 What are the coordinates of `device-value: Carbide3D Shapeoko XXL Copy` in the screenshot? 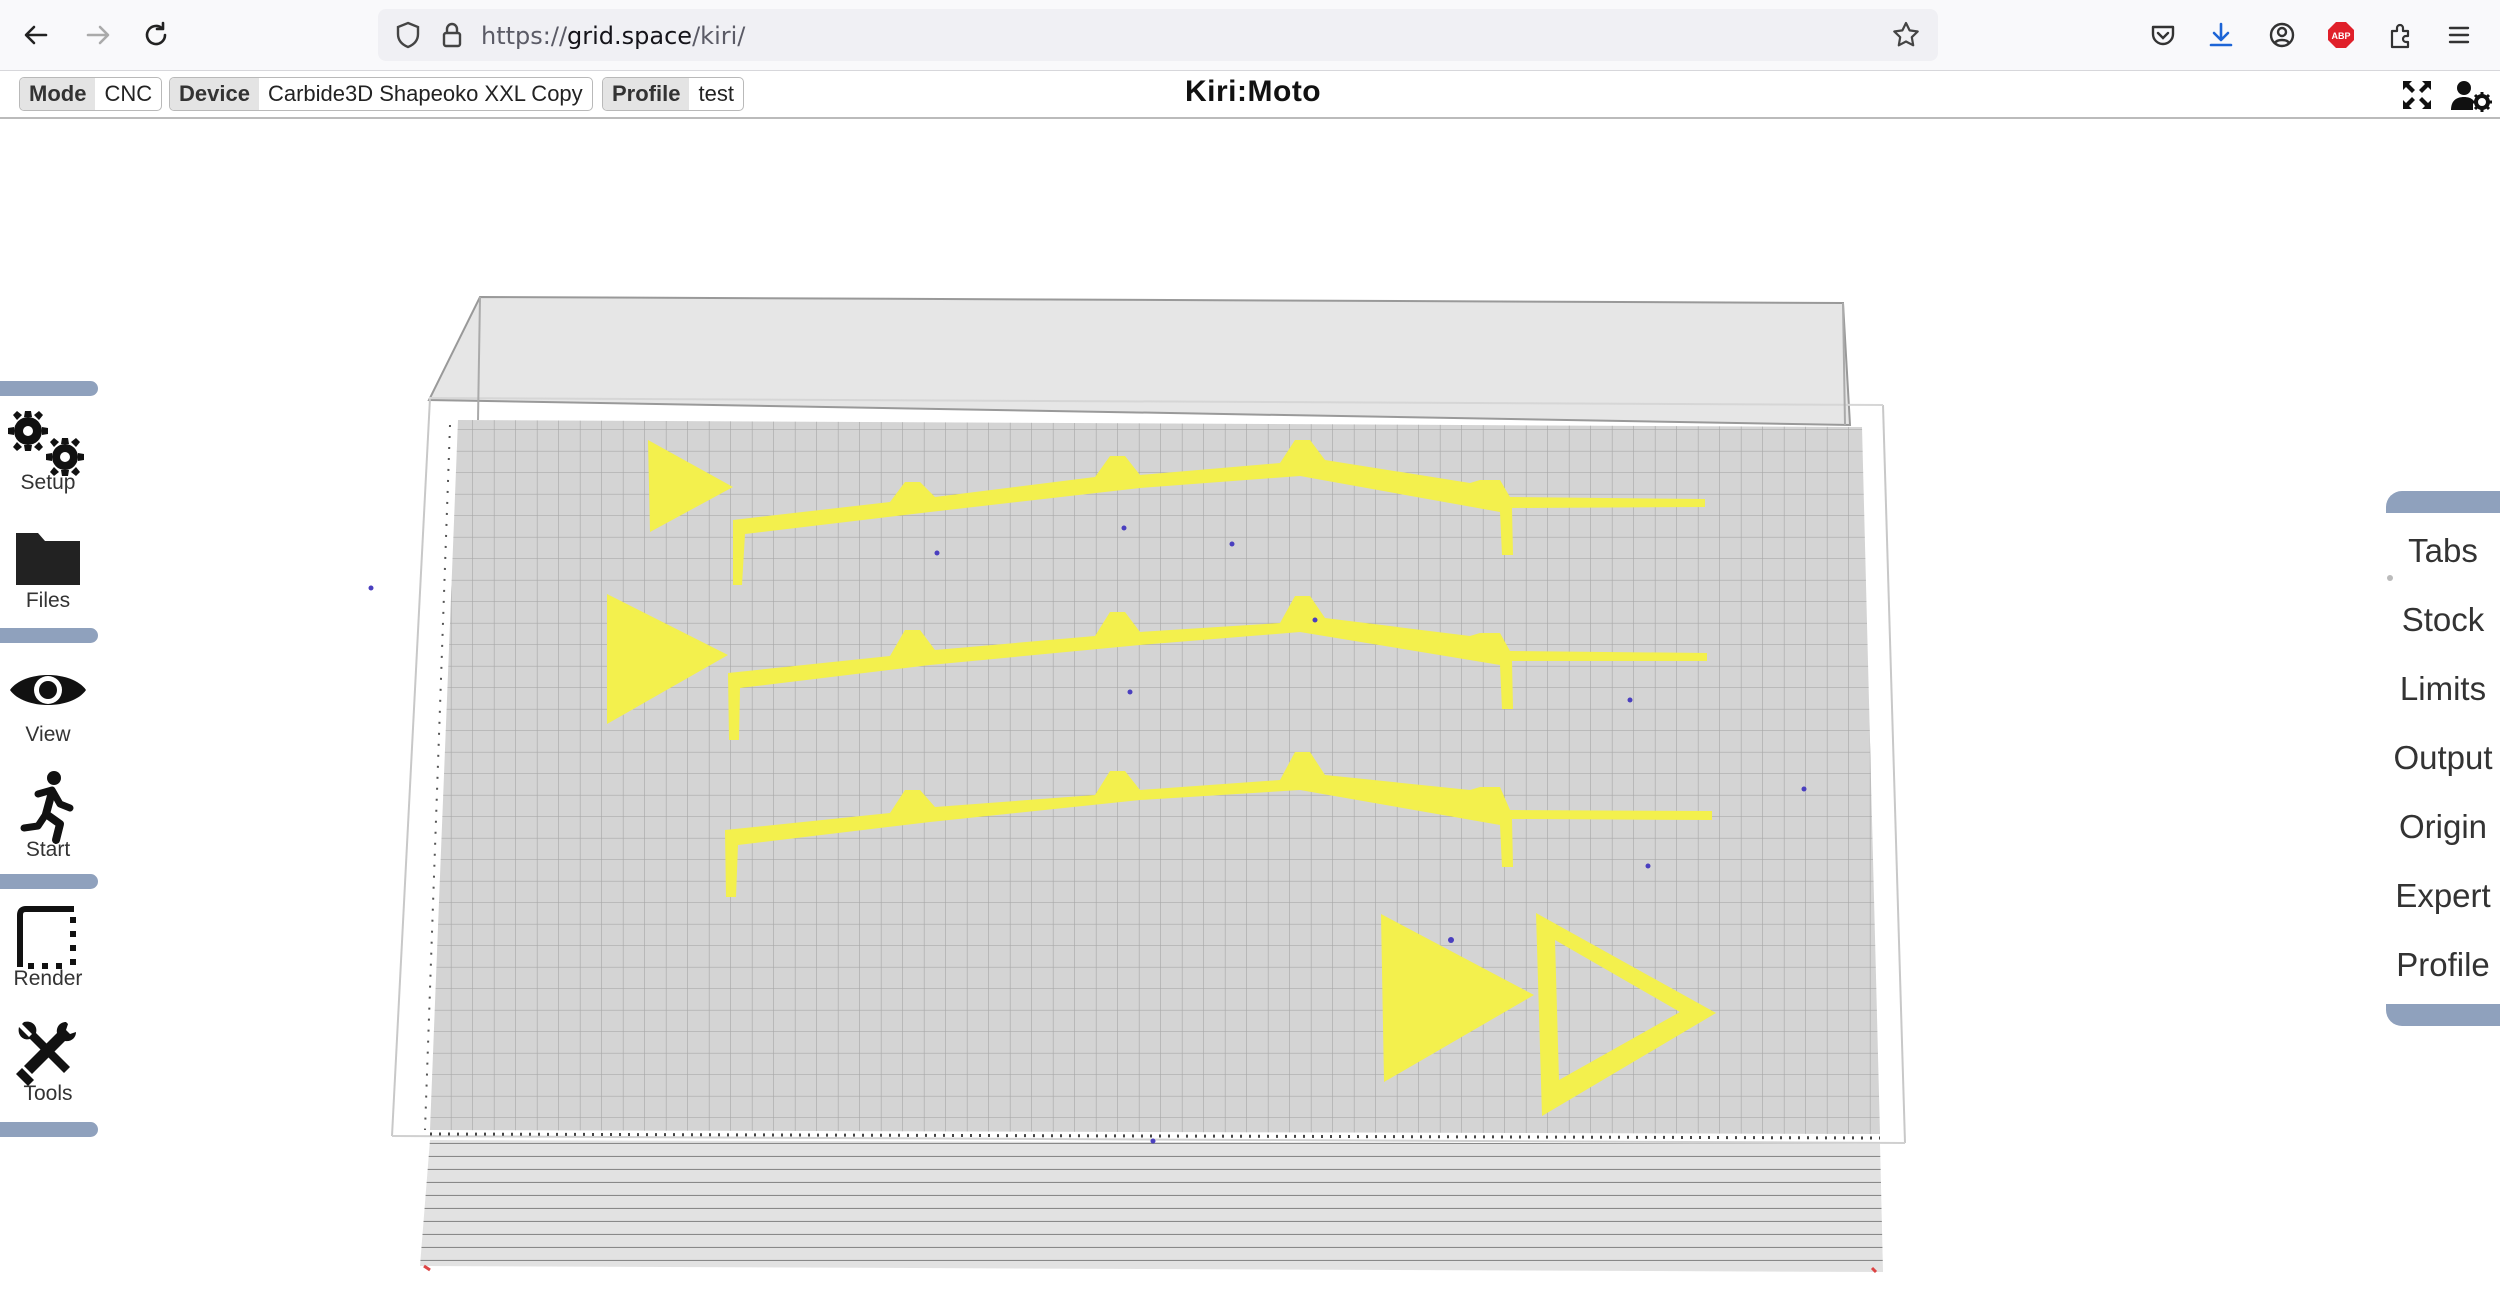 It's located at (425, 94).